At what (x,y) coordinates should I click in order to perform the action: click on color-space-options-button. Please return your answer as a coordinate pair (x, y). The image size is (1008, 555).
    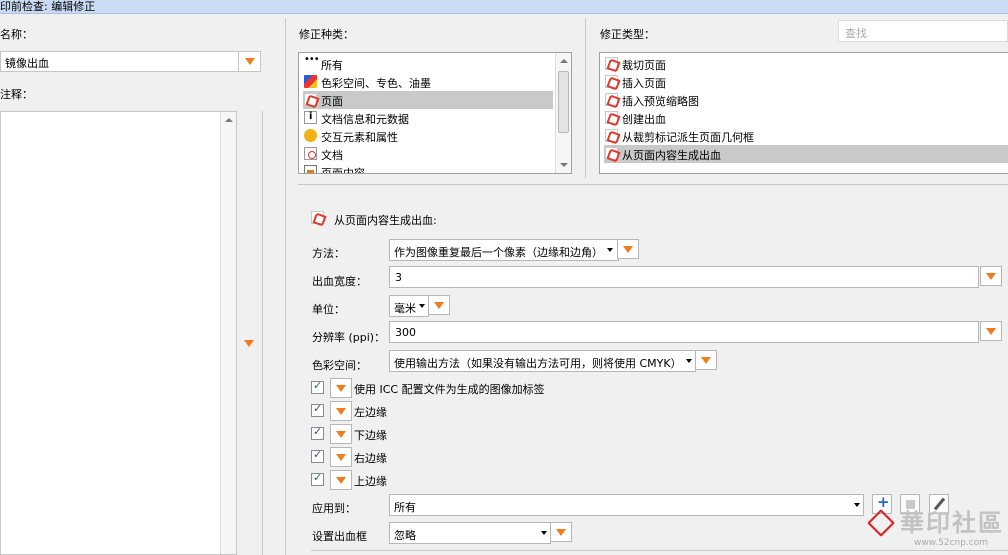
    Looking at the image, I should click on (706, 360).